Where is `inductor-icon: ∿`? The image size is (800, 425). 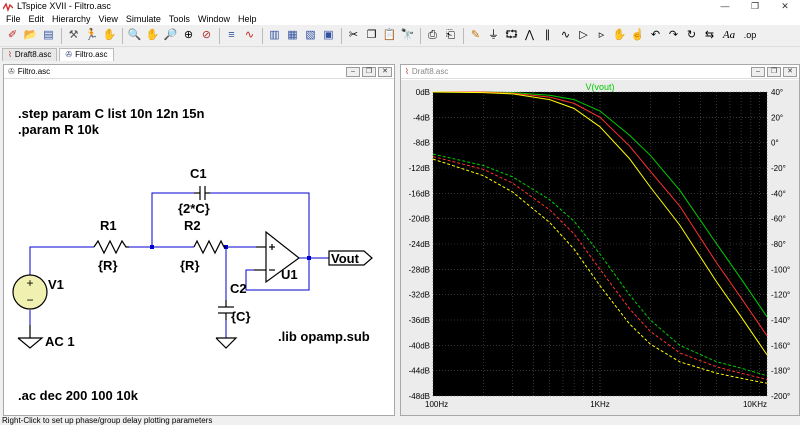 inductor-icon: ∿ is located at coordinates (565, 35).